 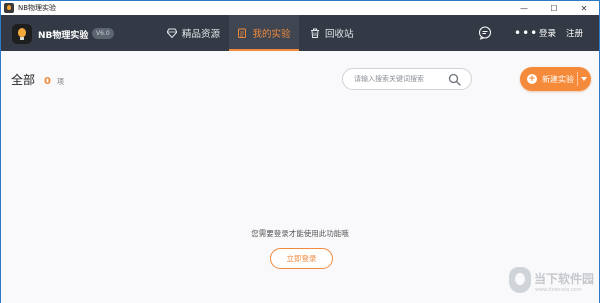 I want to click on tab-recycle-bin: 回收站, so click(x=332, y=33).